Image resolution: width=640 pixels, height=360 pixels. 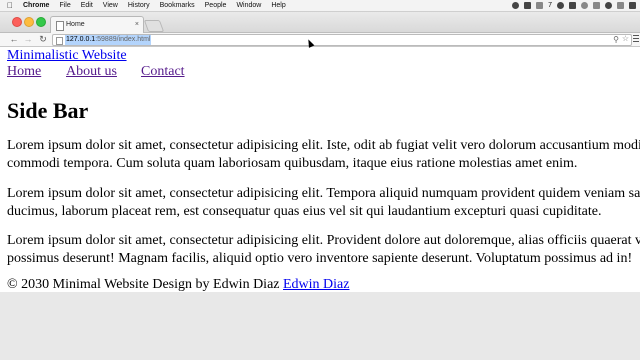 What do you see at coordinates (60, 26) in the screenshot?
I see `page-favicon-icon` at bounding box center [60, 26].